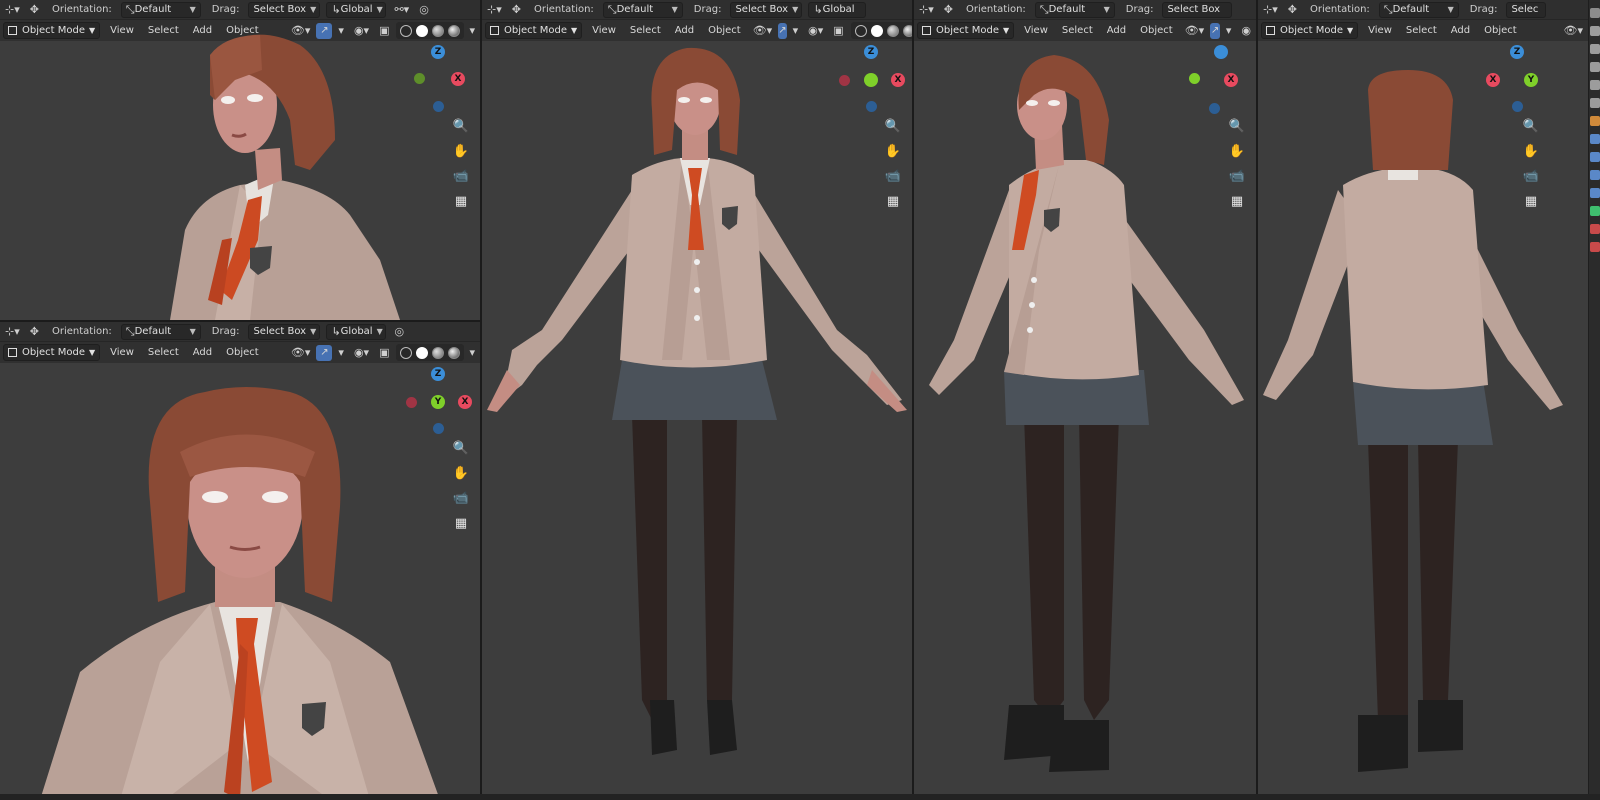 The width and height of the screenshot is (1600, 800). Describe the element at coordinates (1595, 193) in the screenshot. I see `constraints-tab-icon` at that location.